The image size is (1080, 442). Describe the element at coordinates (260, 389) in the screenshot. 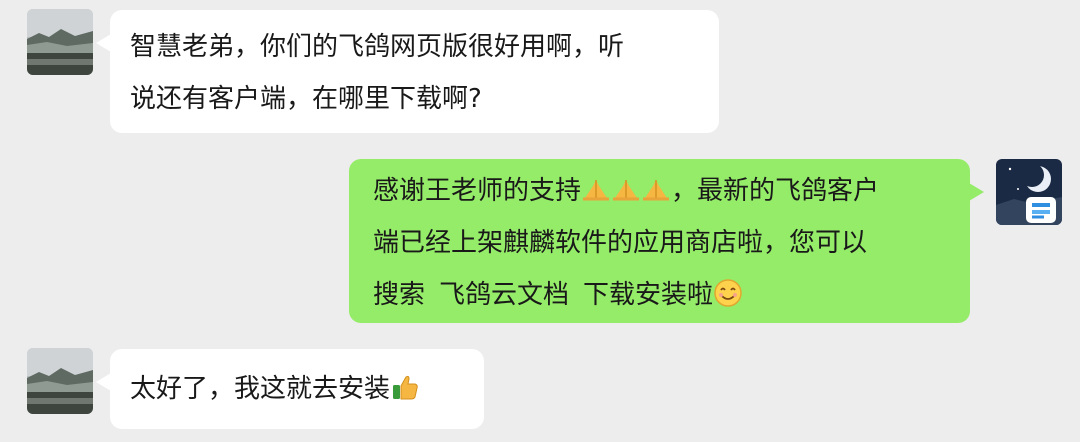

I see `message-text: 太好了，我这就去安装` at that location.